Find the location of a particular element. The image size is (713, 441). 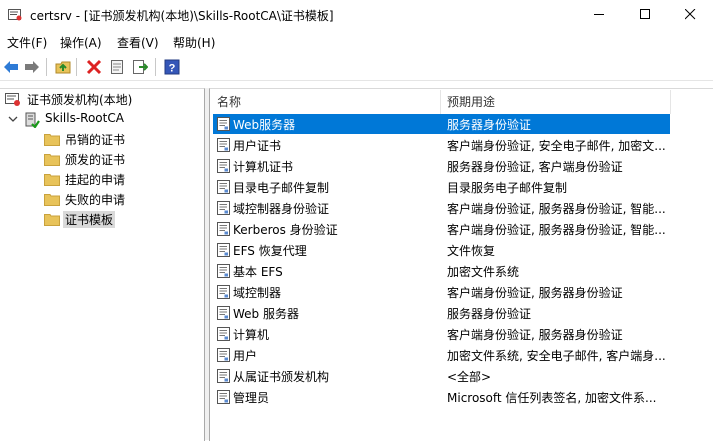

template-name: Web 服务器 is located at coordinates (266, 314).